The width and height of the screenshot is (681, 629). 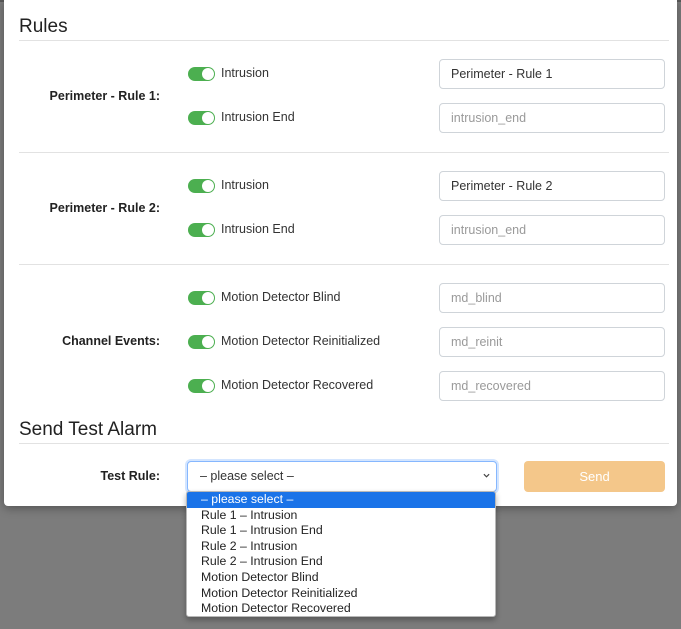 What do you see at coordinates (552, 298) in the screenshot?
I see `event-name-input: md_blind` at bounding box center [552, 298].